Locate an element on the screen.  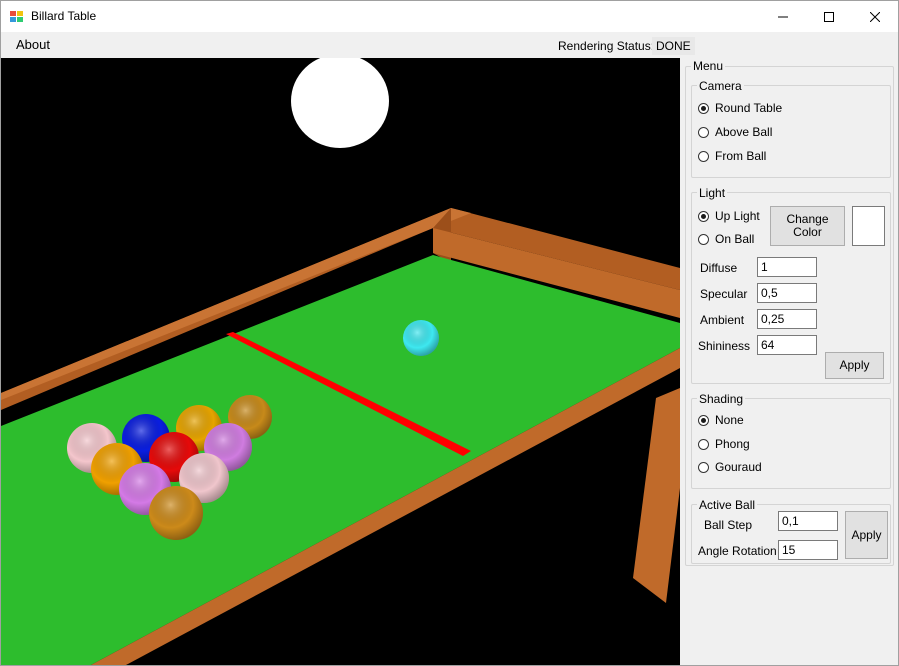
camera-group-title: Camera is located at coordinates (720, 86).